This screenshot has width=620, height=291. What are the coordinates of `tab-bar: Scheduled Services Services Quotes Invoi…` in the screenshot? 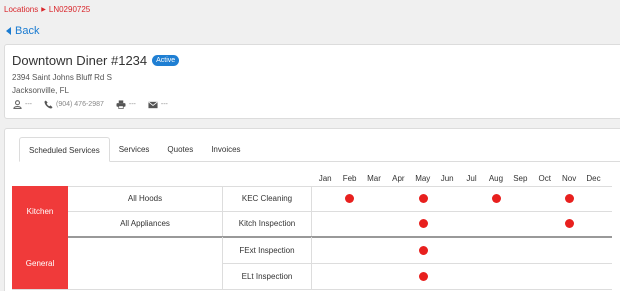 It's located at (134, 149).